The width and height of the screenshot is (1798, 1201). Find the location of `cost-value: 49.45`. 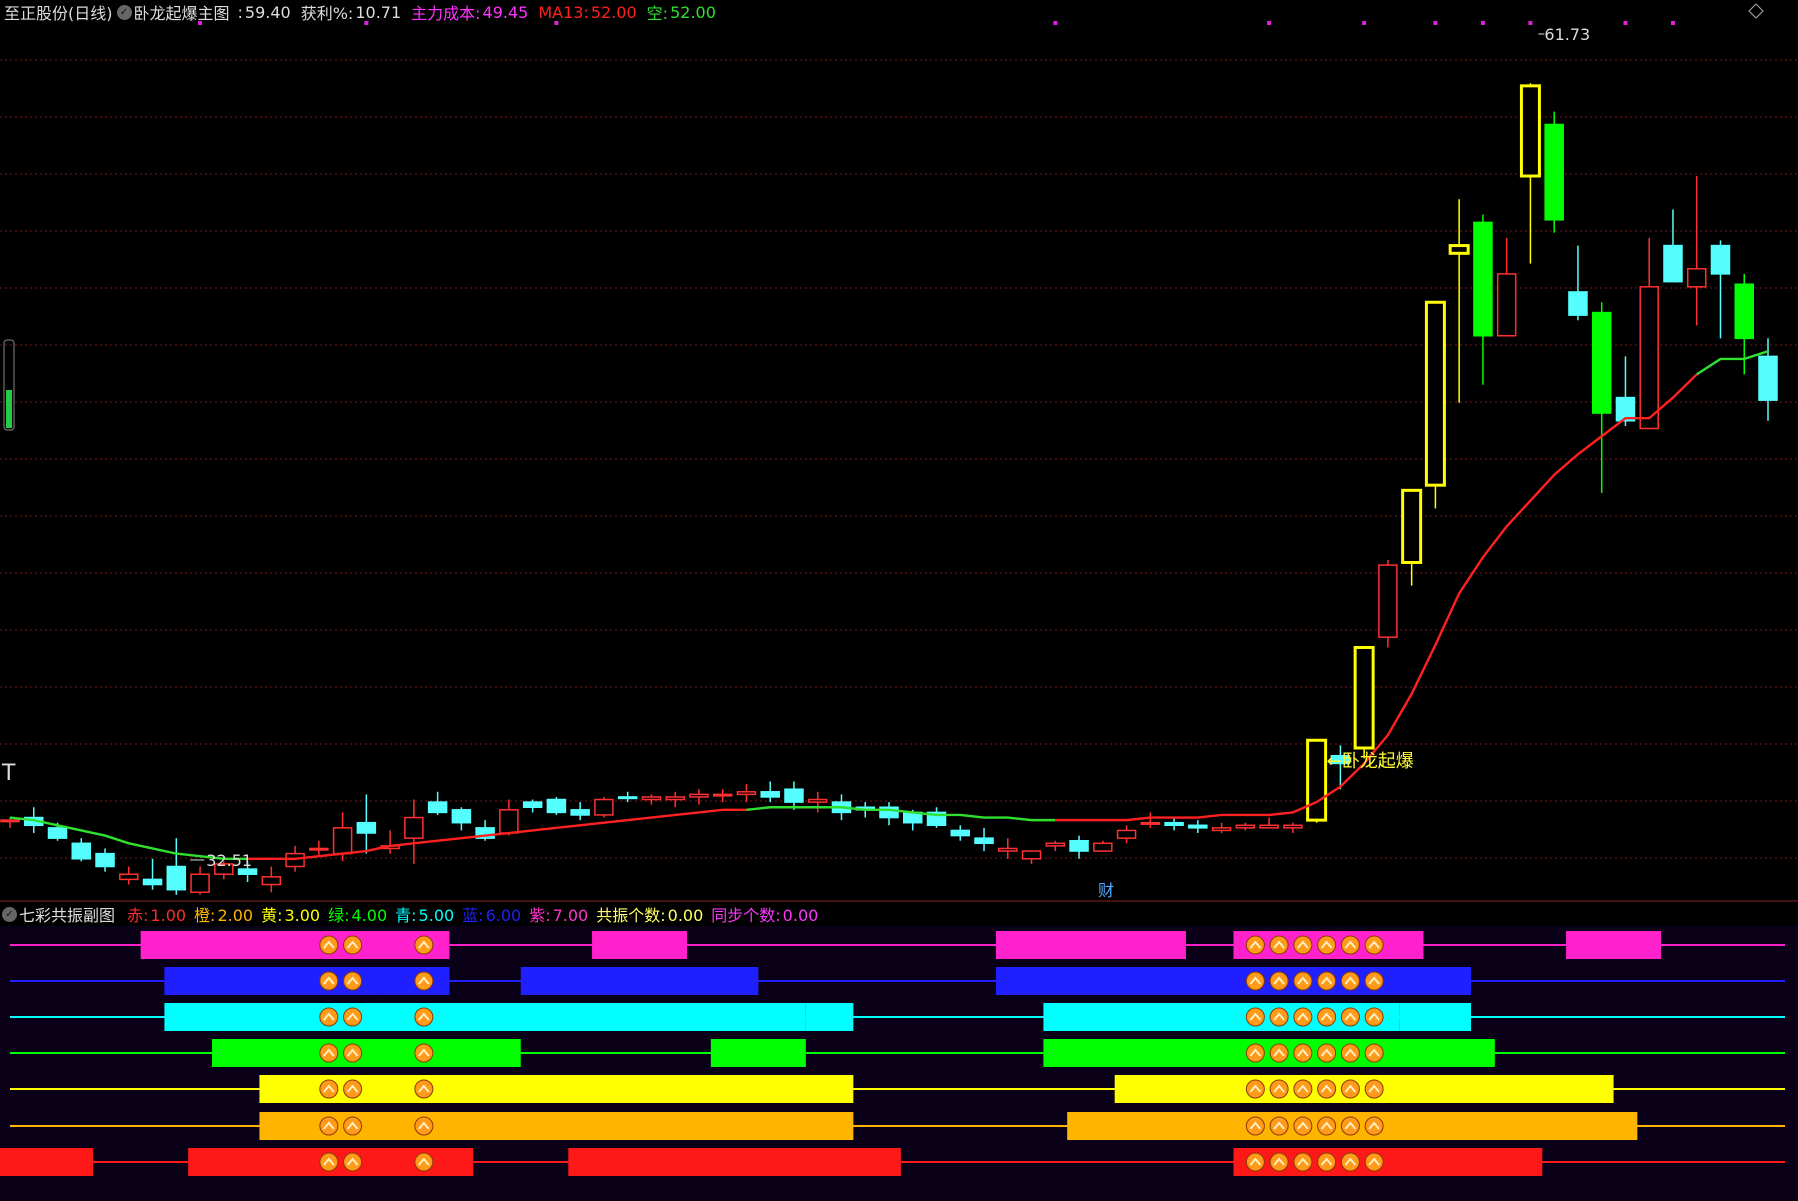

cost-value: 49.45 is located at coordinates (505, 12).